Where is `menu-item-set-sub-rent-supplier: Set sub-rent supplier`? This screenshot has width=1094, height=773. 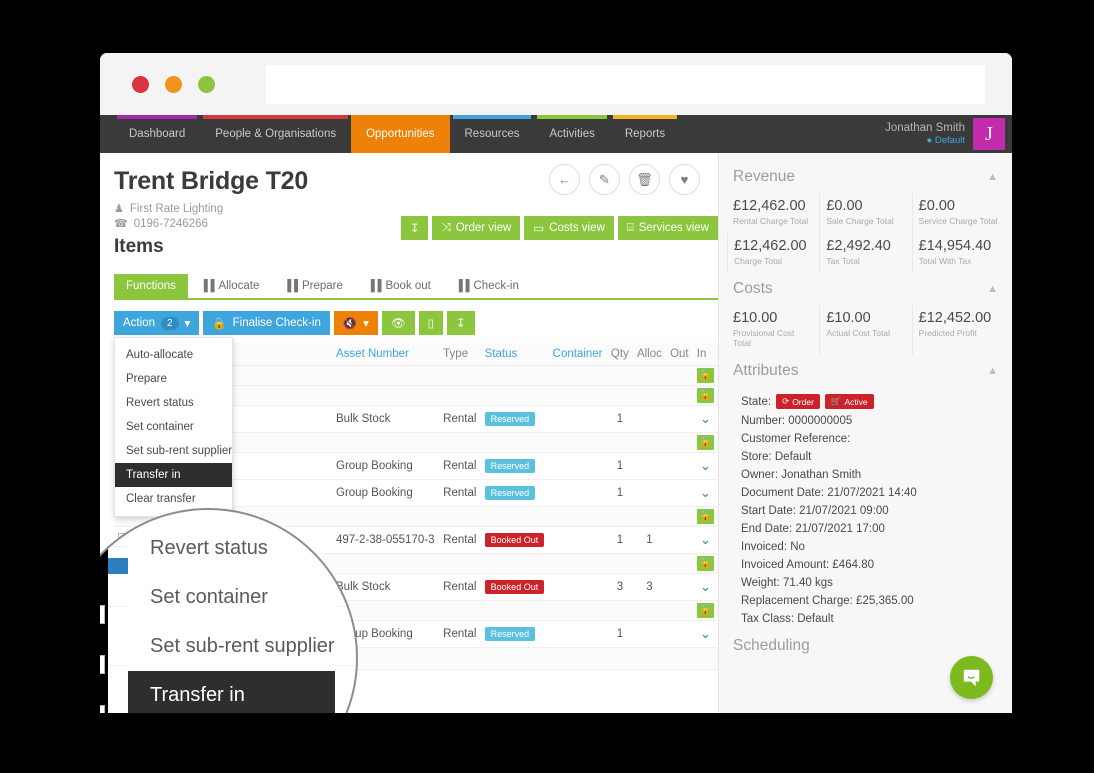 menu-item-set-sub-rent-supplier: Set sub-rent supplier is located at coordinates (173, 451).